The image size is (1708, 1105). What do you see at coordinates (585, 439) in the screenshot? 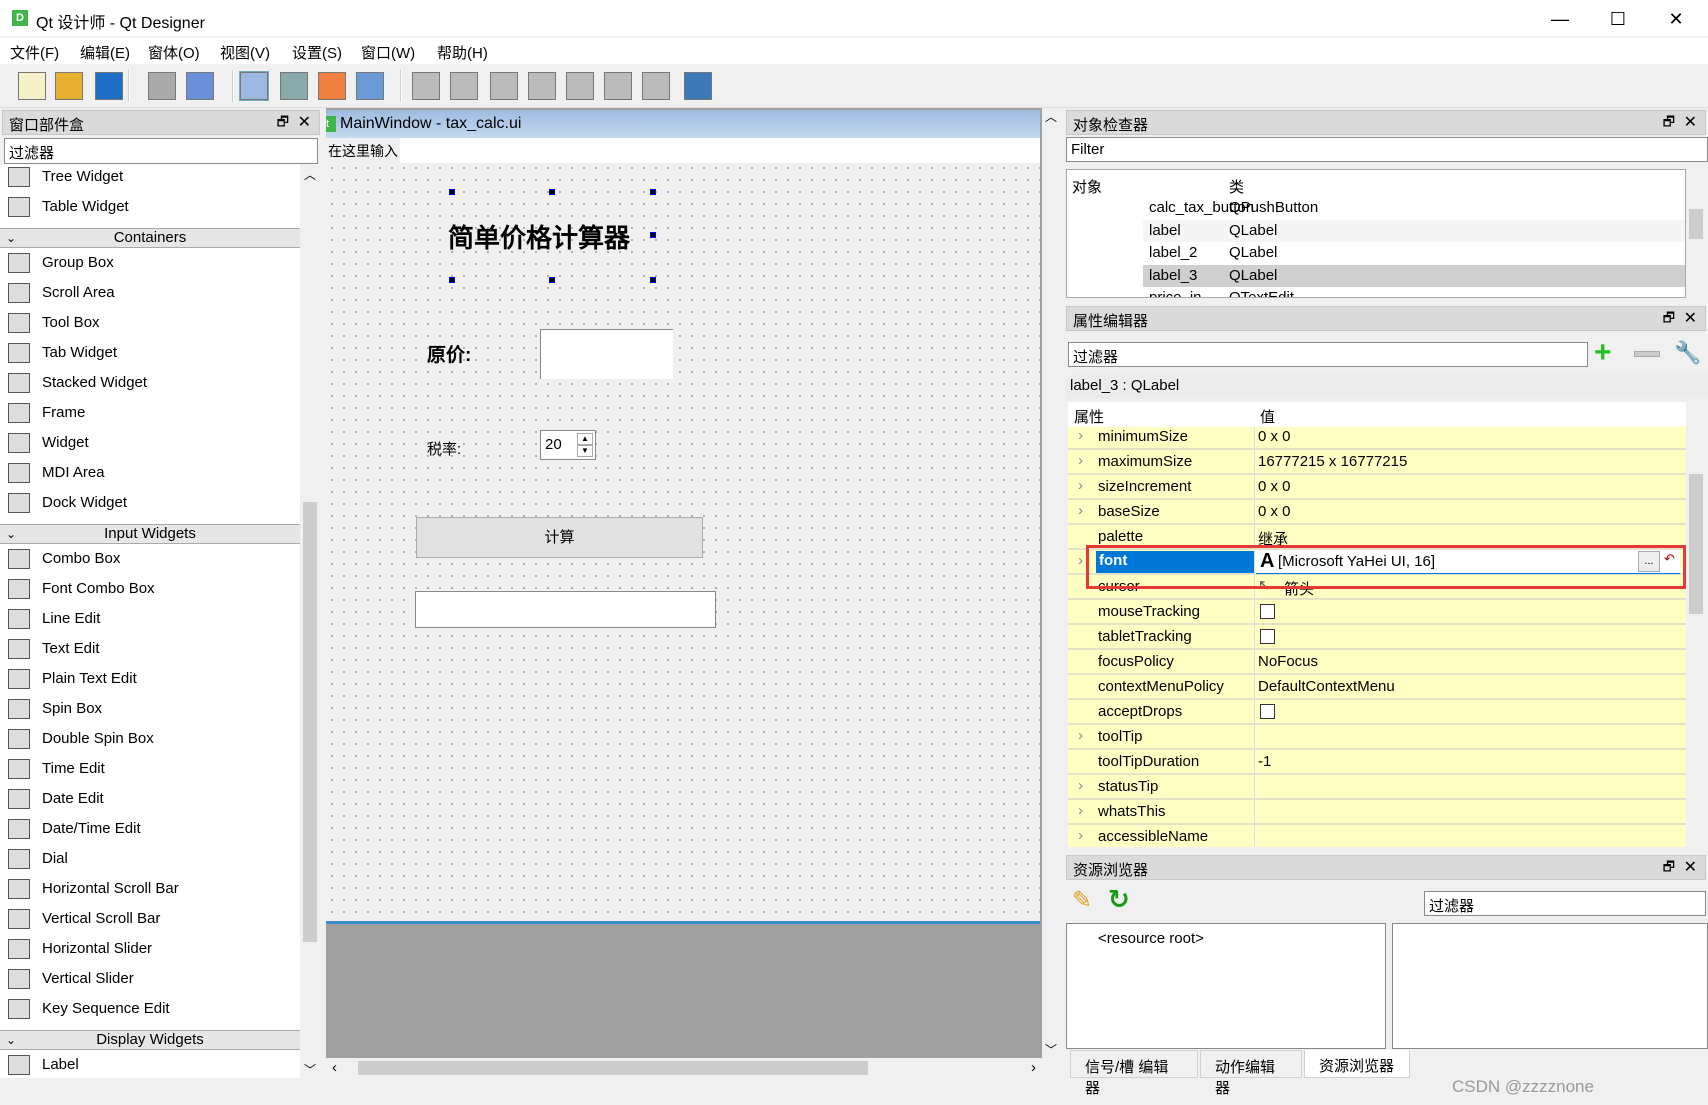
I see `spin-up-icon: ▲` at bounding box center [585, 439].